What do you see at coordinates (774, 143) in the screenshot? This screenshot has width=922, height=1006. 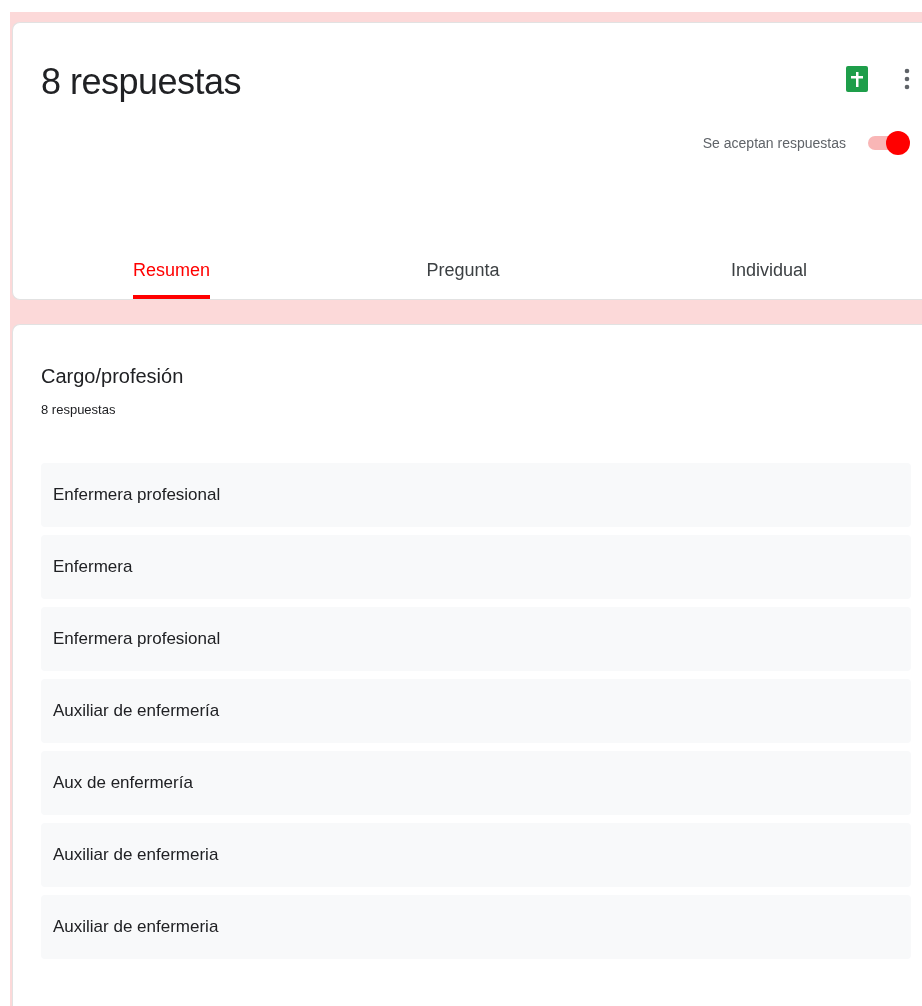 I see `accepting-label: Se aceptan respuestas` at bounding box center [774, 143].